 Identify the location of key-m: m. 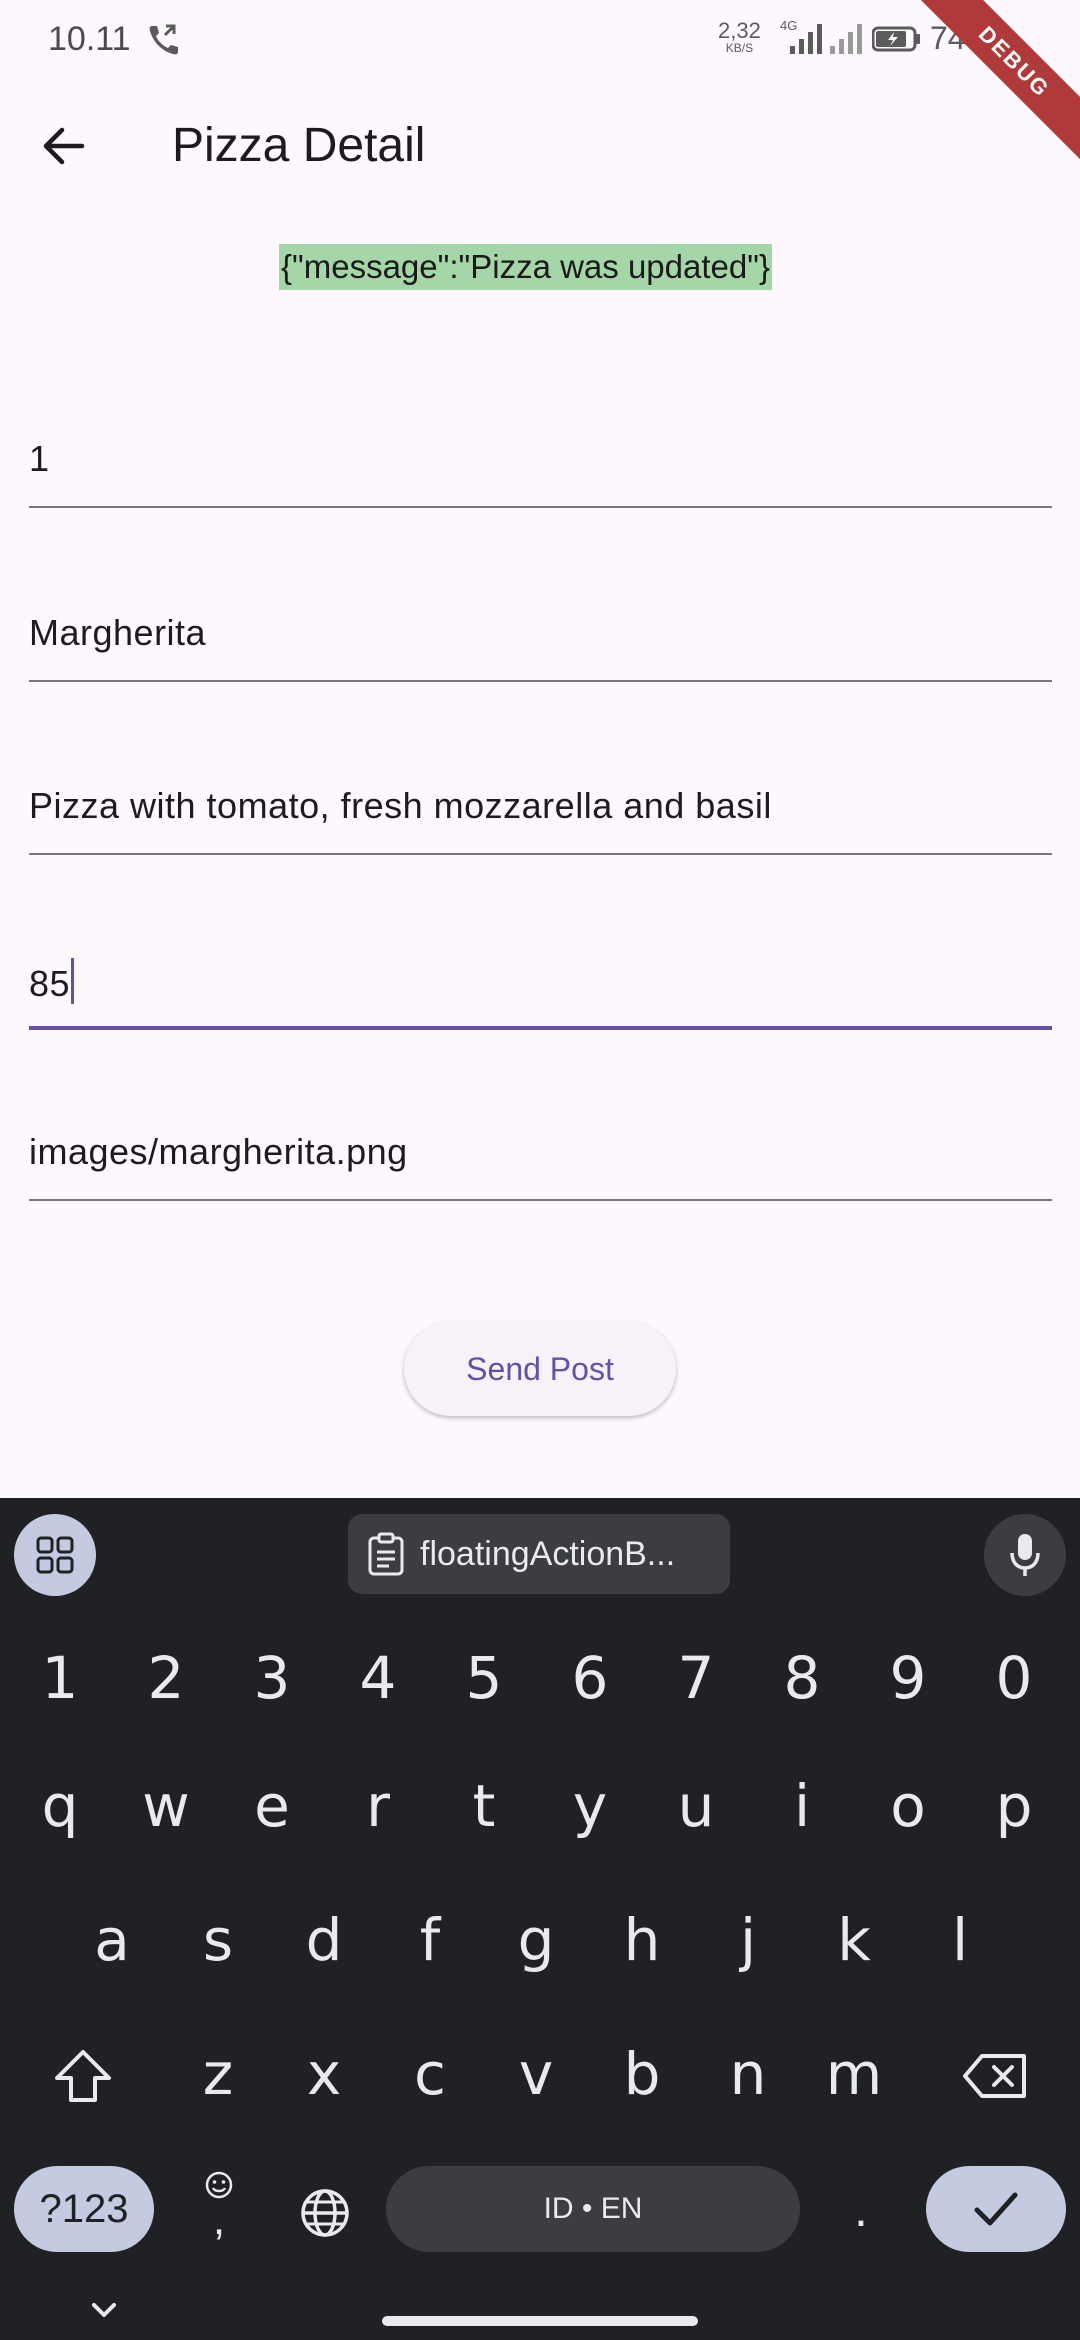
(854, 2074).